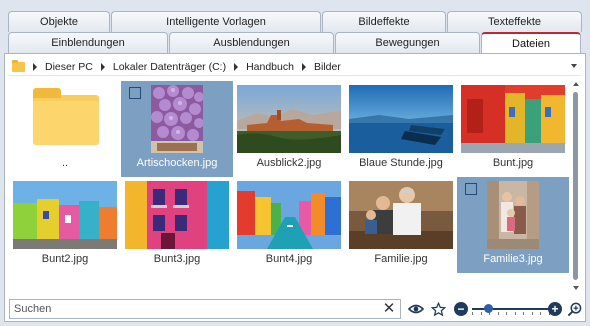  I want to click on tab-label: Bewegungen, so click(407, 43).